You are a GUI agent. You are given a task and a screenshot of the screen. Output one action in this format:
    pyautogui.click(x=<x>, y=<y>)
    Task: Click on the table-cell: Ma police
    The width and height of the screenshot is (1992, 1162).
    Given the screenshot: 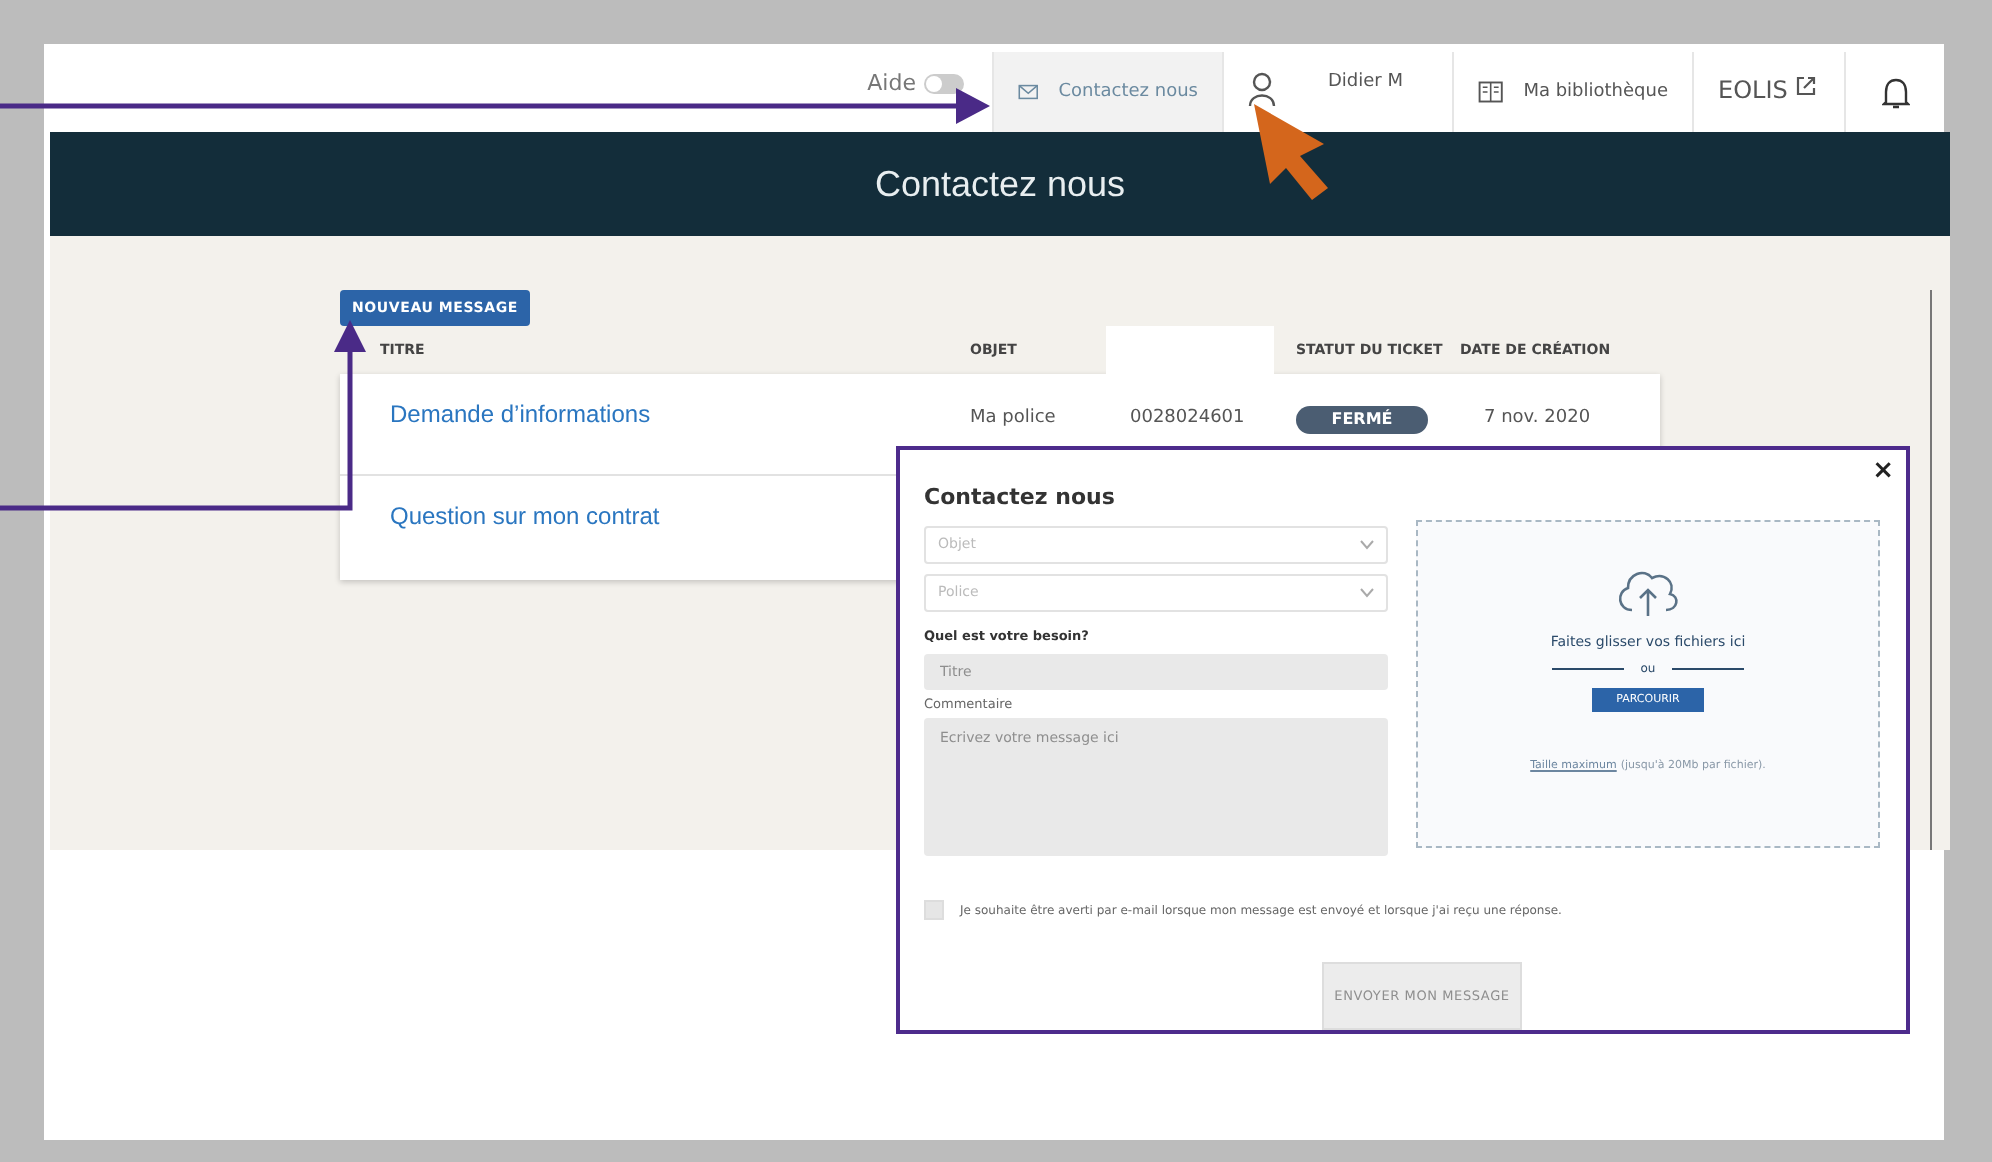 What is the action you would take?
    pyautogui.click(x=1013, y=418)
    